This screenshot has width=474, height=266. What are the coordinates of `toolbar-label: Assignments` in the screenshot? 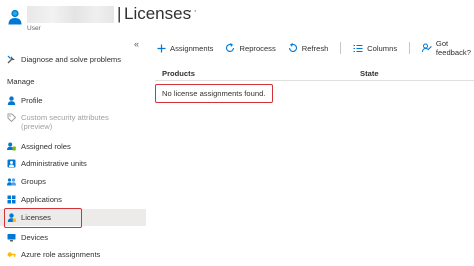 It's located at (192, 48).